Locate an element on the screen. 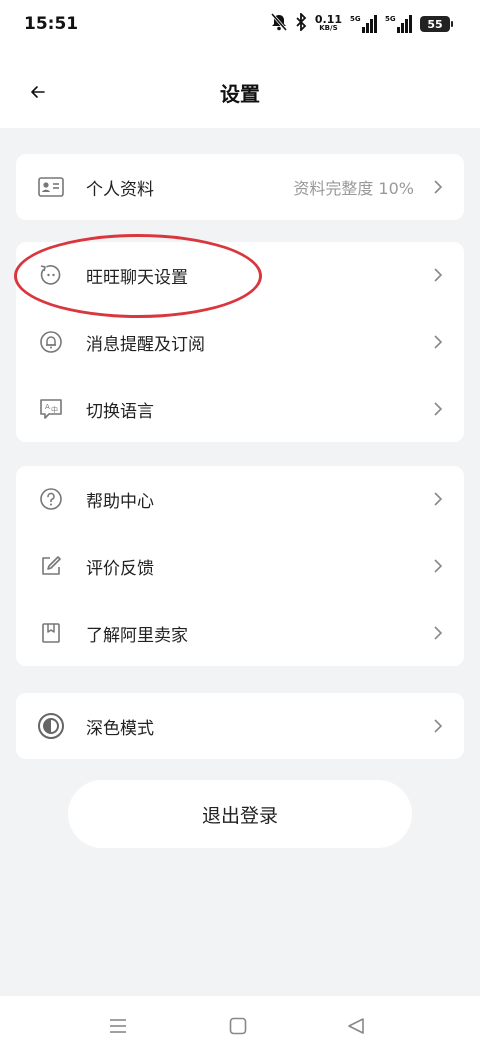 This screenshot has width=480, height=1056. status-bar: 15:51 0.11 KB/S 5G 5G 55 is located at coordinates (240, 26).